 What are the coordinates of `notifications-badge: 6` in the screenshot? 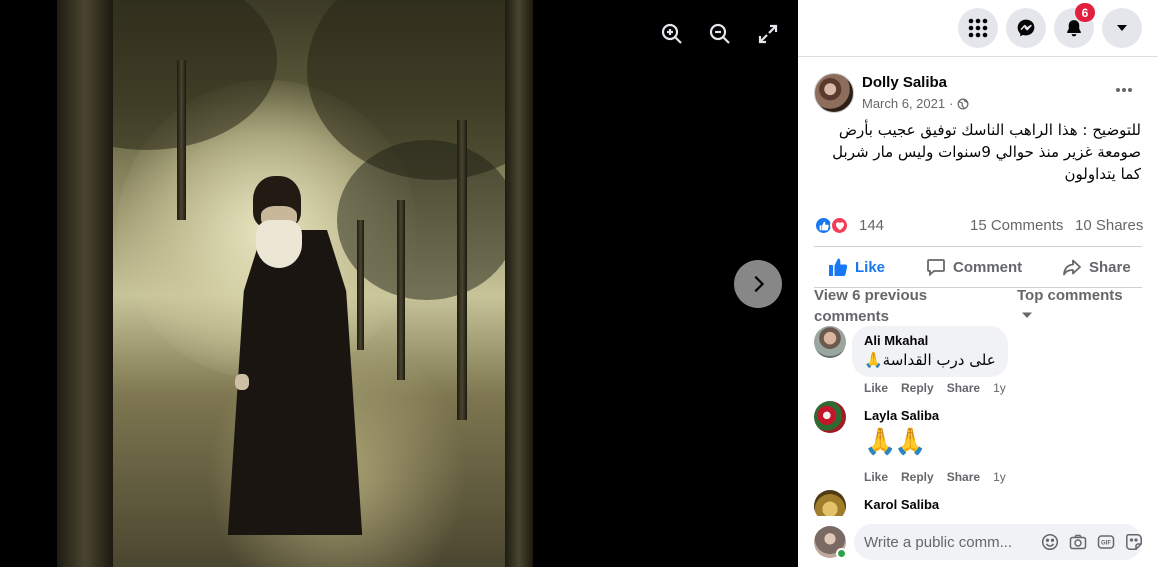 It's located at (1085, 12).